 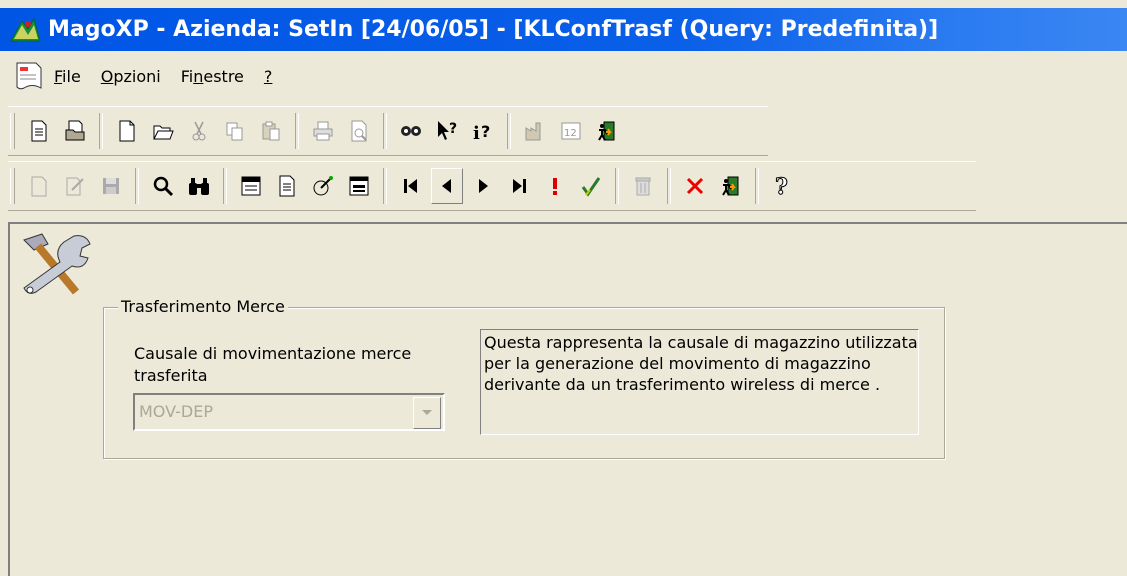 I want to click on camera-icon, so click(x=411, y=131).